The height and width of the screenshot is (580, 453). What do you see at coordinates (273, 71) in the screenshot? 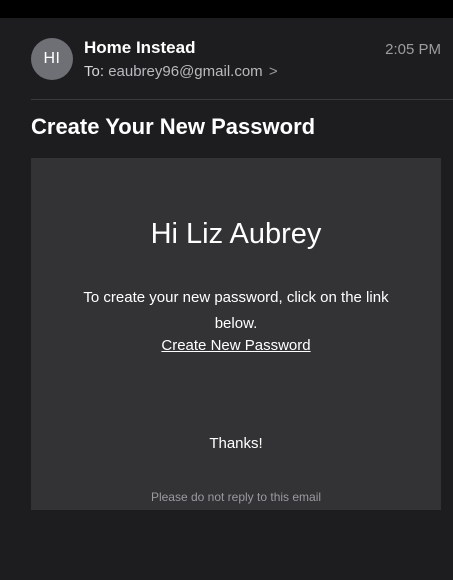
I see `chevron-right-icon: >` at bounding box center [273, 71].